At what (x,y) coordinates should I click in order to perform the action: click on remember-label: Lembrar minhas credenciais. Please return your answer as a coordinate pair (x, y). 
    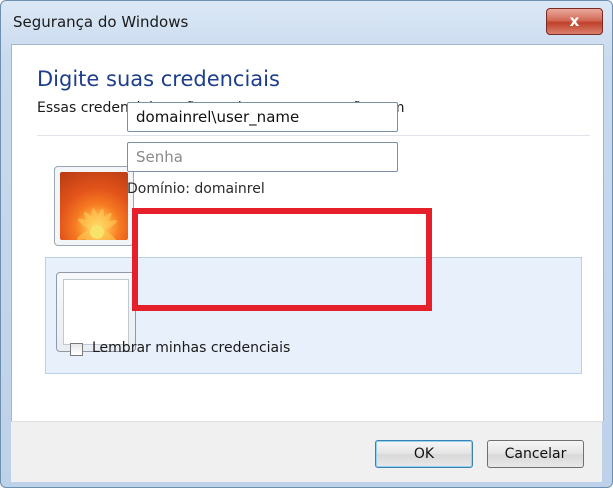
    Looking at the image, I should click on (191, 348).